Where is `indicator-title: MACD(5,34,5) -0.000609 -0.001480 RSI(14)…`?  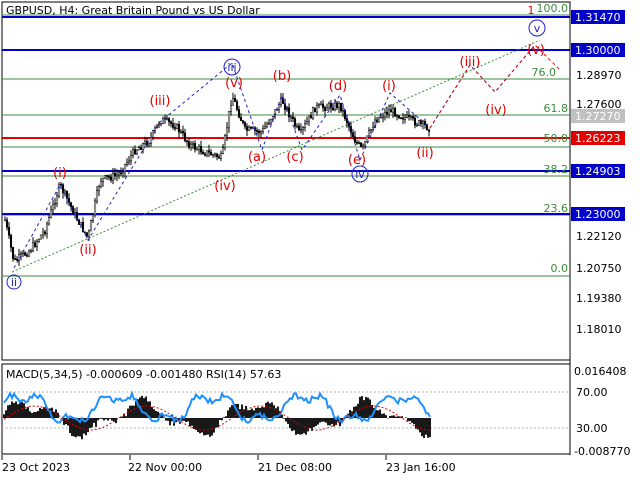
indicator-title: MACD(5,34,5) -0.000609 -0.001480 RSI(14)… is located at coordinates (143, 374).